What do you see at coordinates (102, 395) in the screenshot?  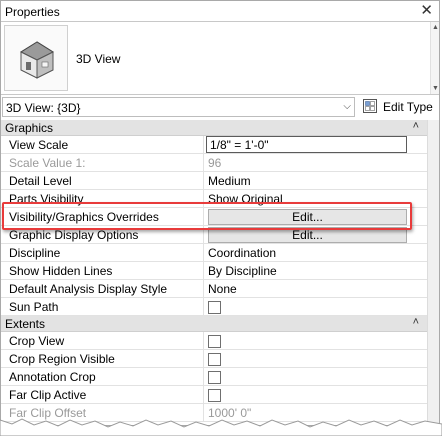 I see `property-name: Far Clip Active` at bounding box center [102, 395].